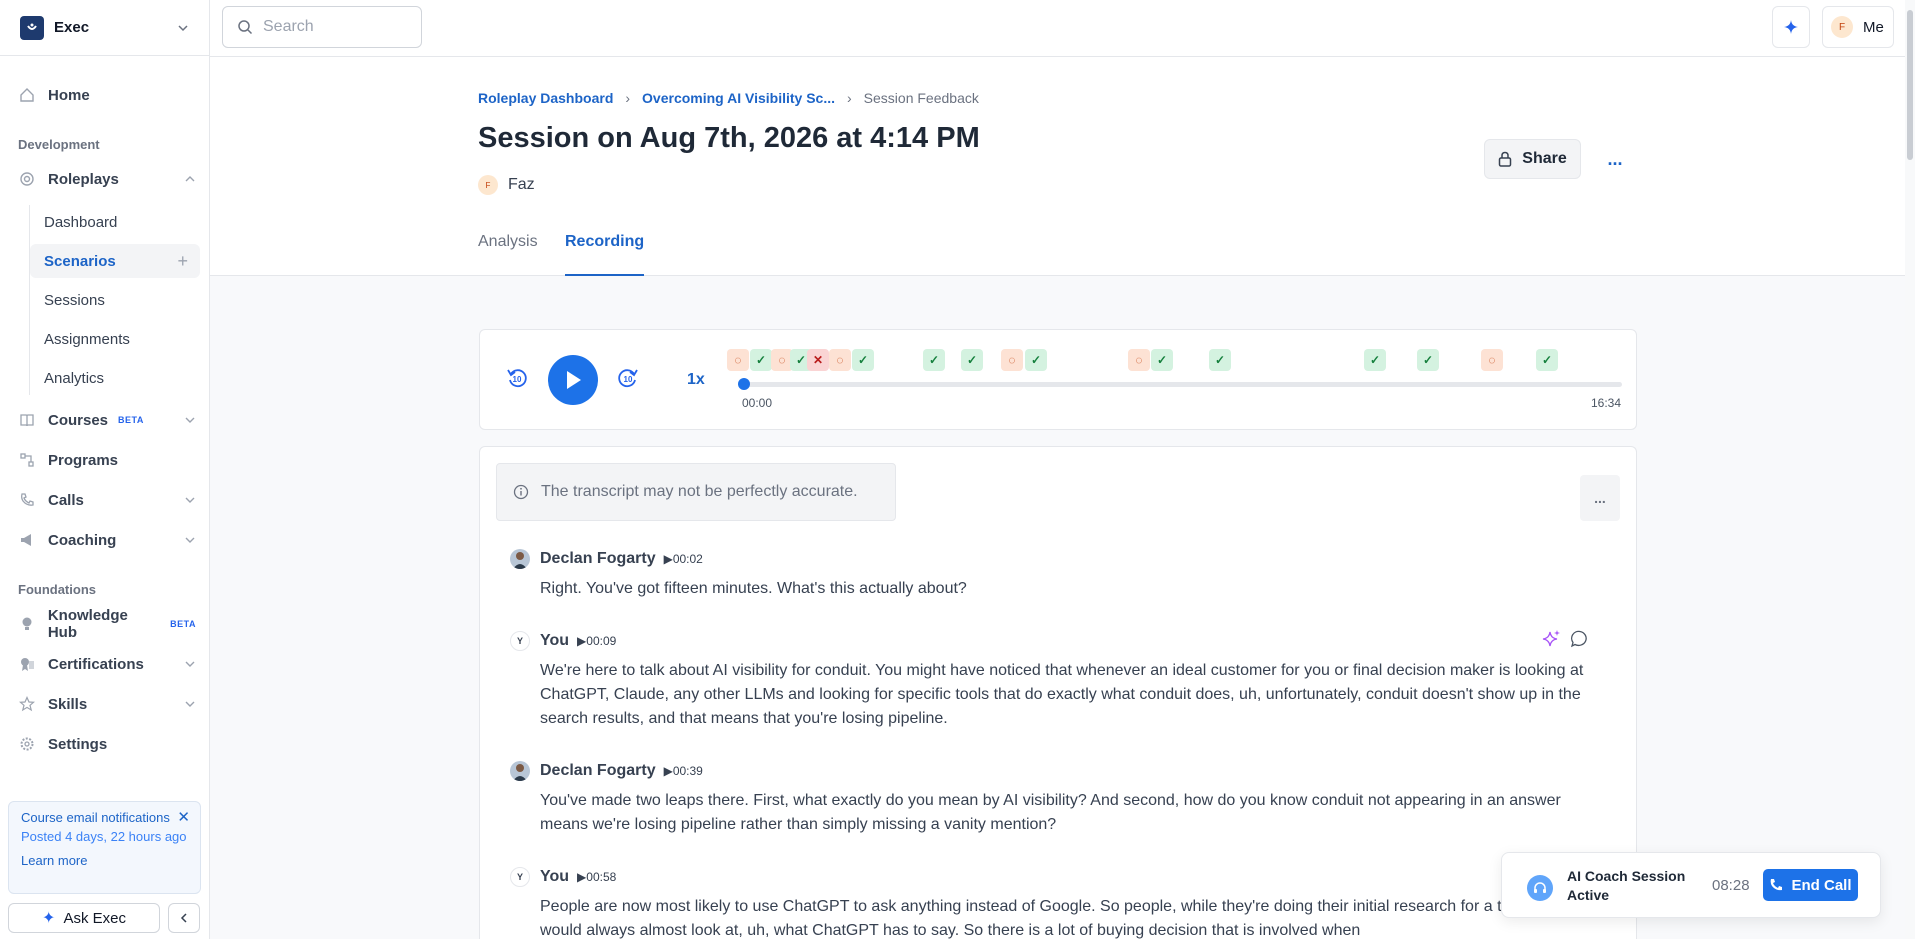  What do you see at coordinates (78, 744) in the screenshot?
I see `nav-settings-label: Settings` at bounding box center [78, 744].